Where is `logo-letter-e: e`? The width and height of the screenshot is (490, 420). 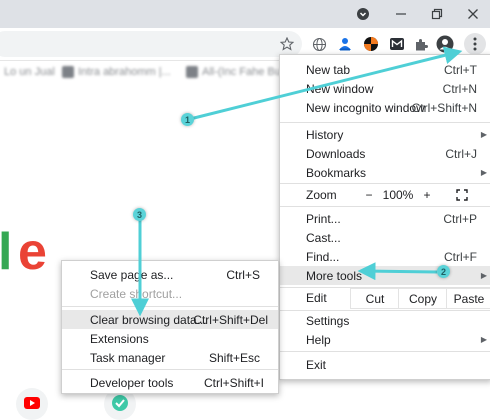
logo-letter-e: e is located at coordinates (32, 252).